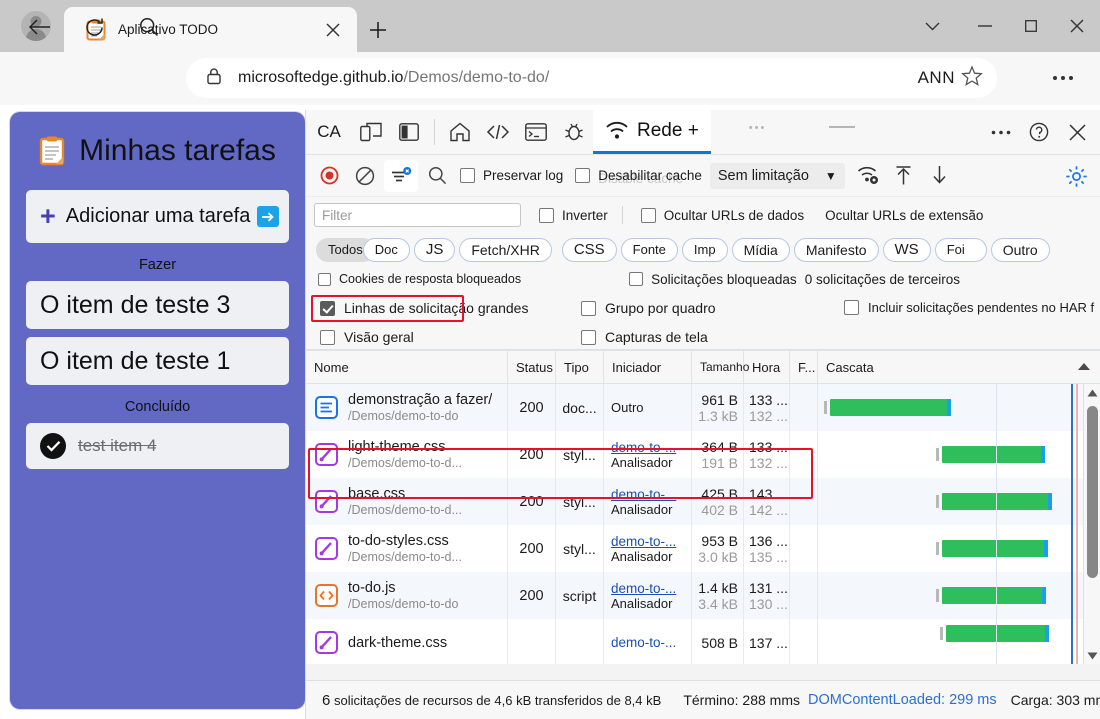  Describe the element at coordinates (648, 367) in the screenshot. I see `column-header-iniciador: Iniciador` at that location.